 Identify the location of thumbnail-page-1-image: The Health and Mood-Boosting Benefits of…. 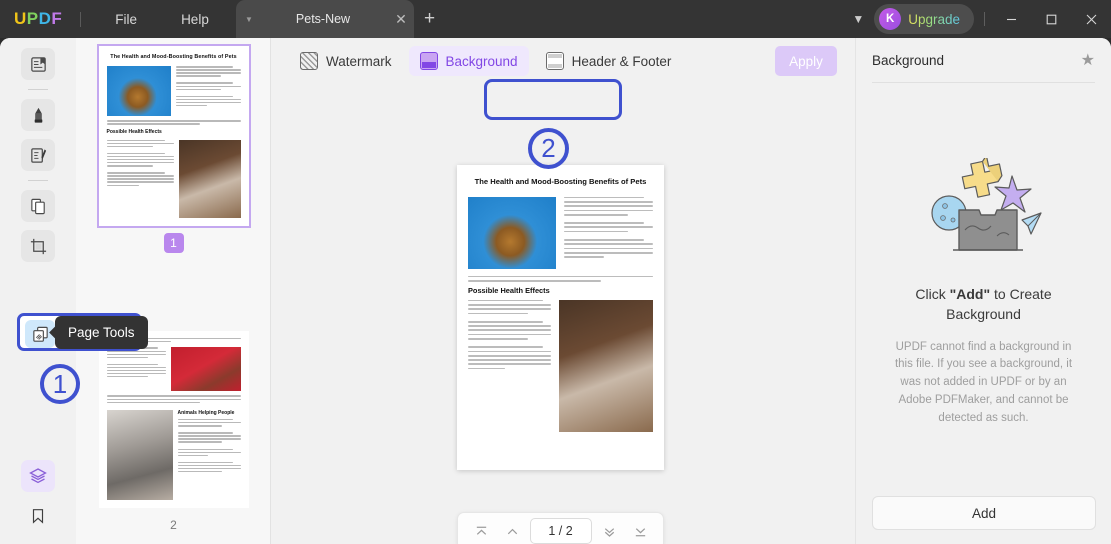
(173, 136).